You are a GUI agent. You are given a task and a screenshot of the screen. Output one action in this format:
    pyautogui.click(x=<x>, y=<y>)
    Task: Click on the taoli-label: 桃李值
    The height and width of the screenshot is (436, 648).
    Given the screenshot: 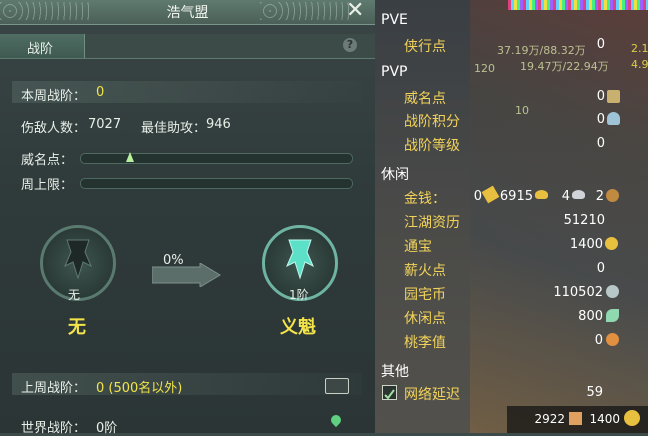 What is the action you would take?
    pyautogui.click(x=425, y=343)
    